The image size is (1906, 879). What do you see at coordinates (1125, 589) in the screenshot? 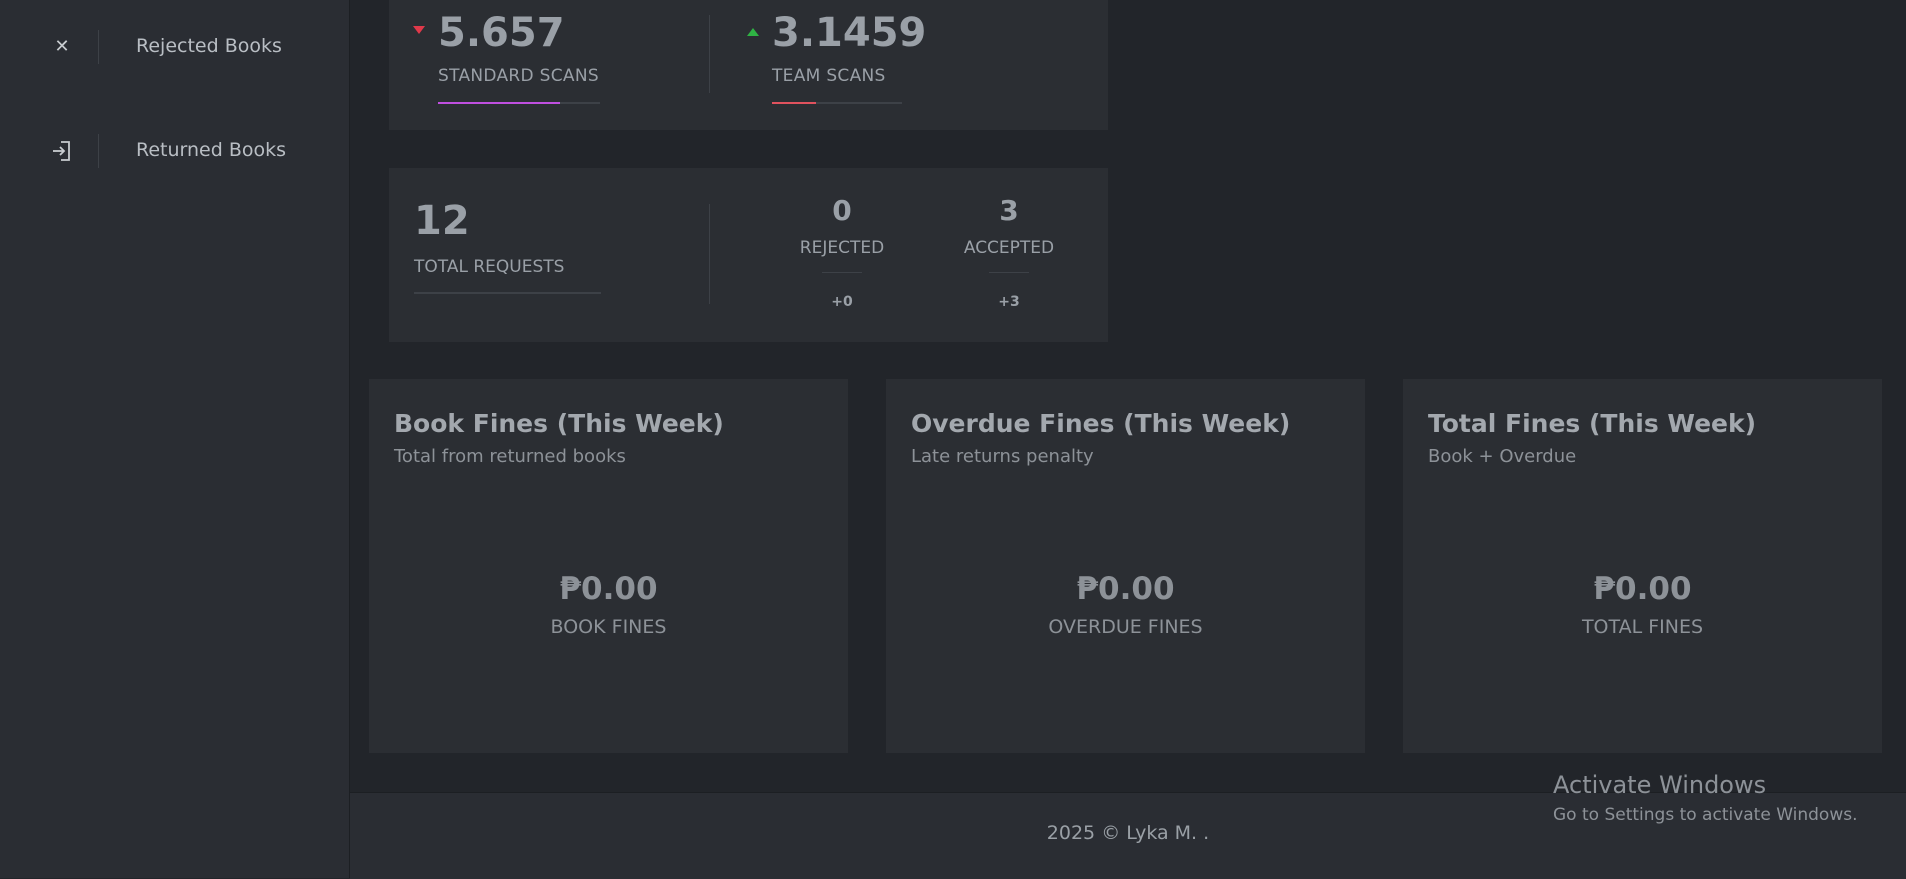
I see `overdue-fines-amount: ₱0.00` at bounding box center [1125, 589].